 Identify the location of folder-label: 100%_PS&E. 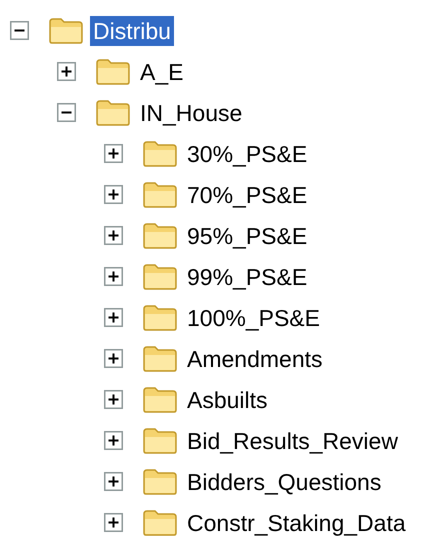
(253, 317).